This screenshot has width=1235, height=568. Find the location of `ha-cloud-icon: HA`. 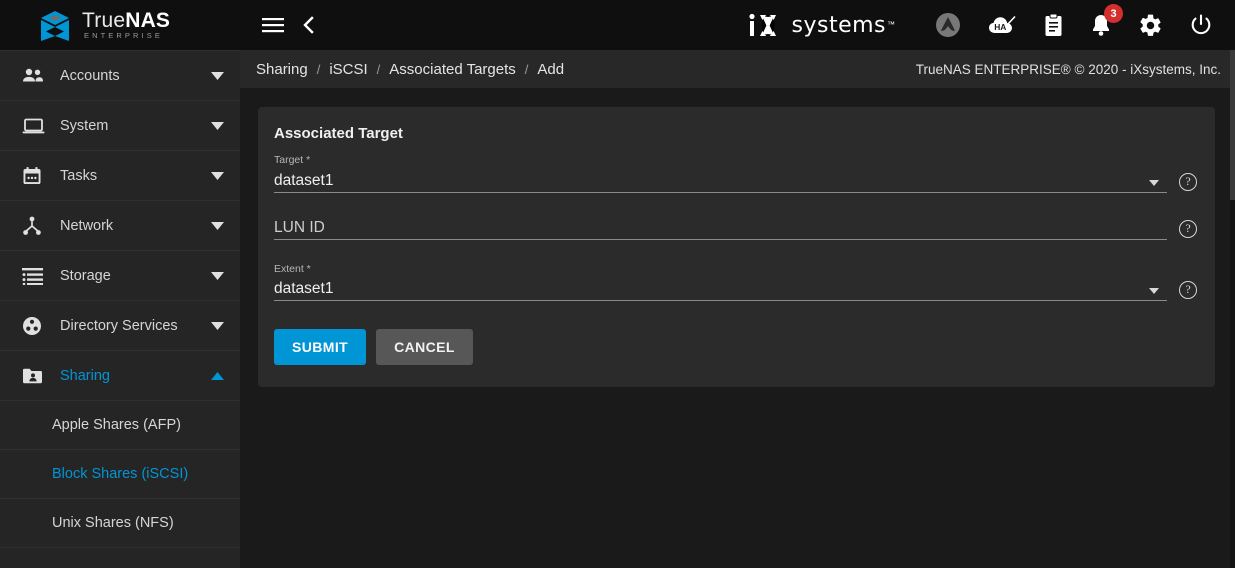

ha-cloud-icon: HA is located at coordinates (1002, 25).